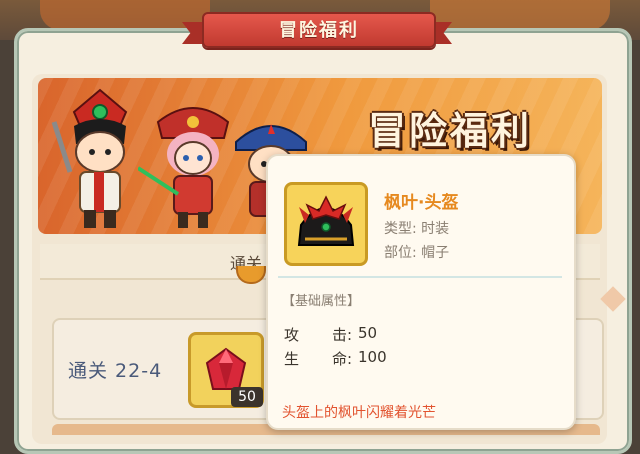 Image resolution: width=640 pixels, height=454 pixels. I want to click on stat-attack-value: 50, so click(368, 333).